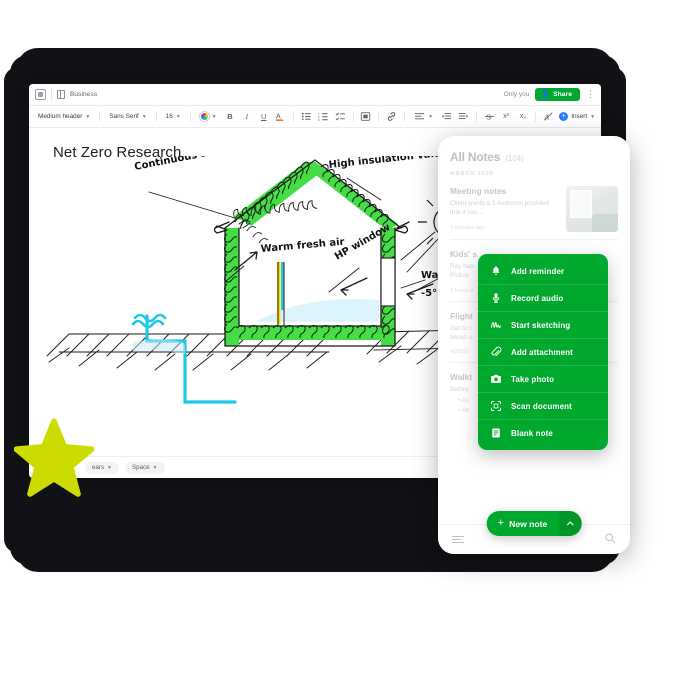 The width and height of the screenshot is (680, 680). Describe the element at coordinates (610, 540) in the screenshot. I see `search-icon` at that location.